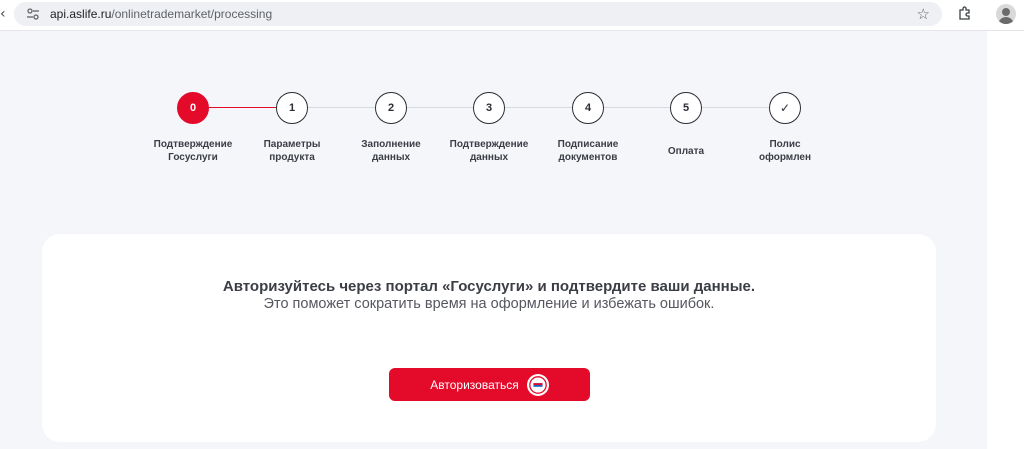  I want to click on step-circle-4: 4, so click(588, 108).